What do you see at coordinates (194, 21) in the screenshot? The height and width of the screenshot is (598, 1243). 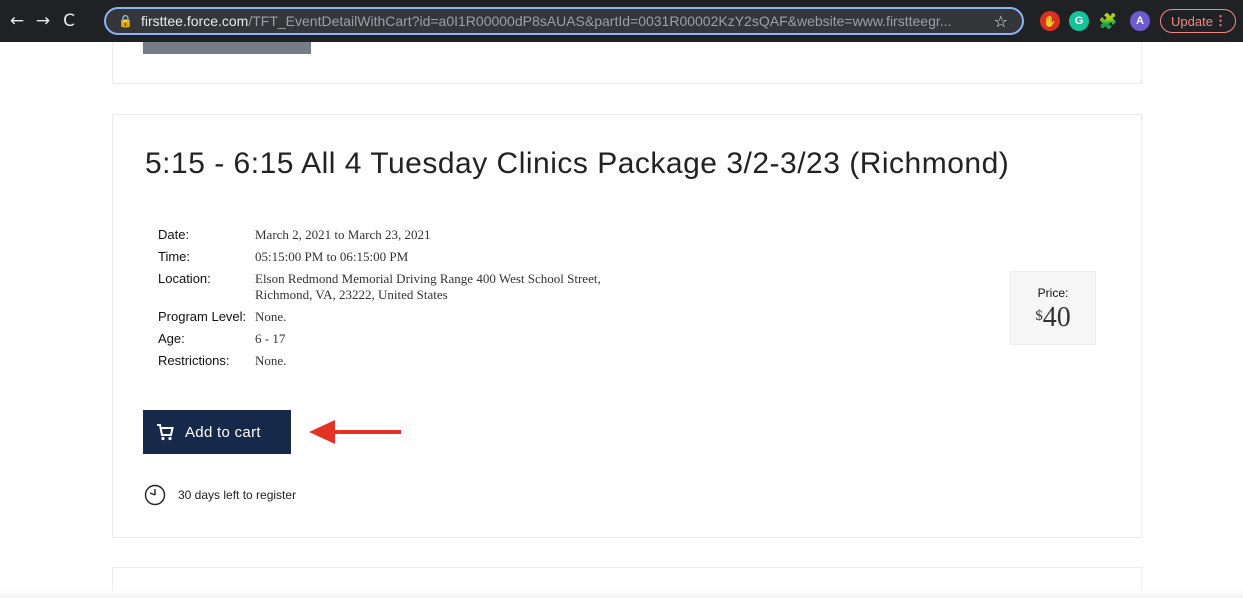 I see `url-host: firsttee.force.com` at bounding box center [194, 21].